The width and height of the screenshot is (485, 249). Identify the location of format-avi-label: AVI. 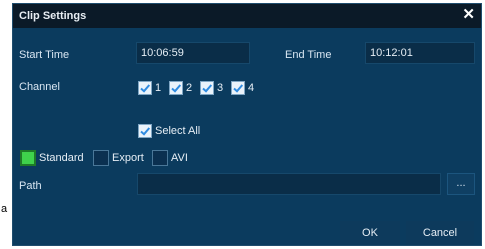
(179, 158).